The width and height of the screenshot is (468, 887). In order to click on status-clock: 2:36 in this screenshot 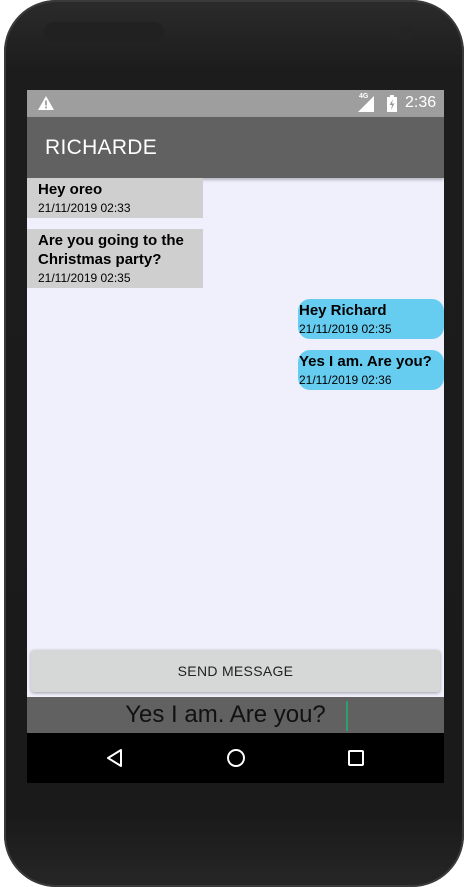, I will do `click(421, 102)`.